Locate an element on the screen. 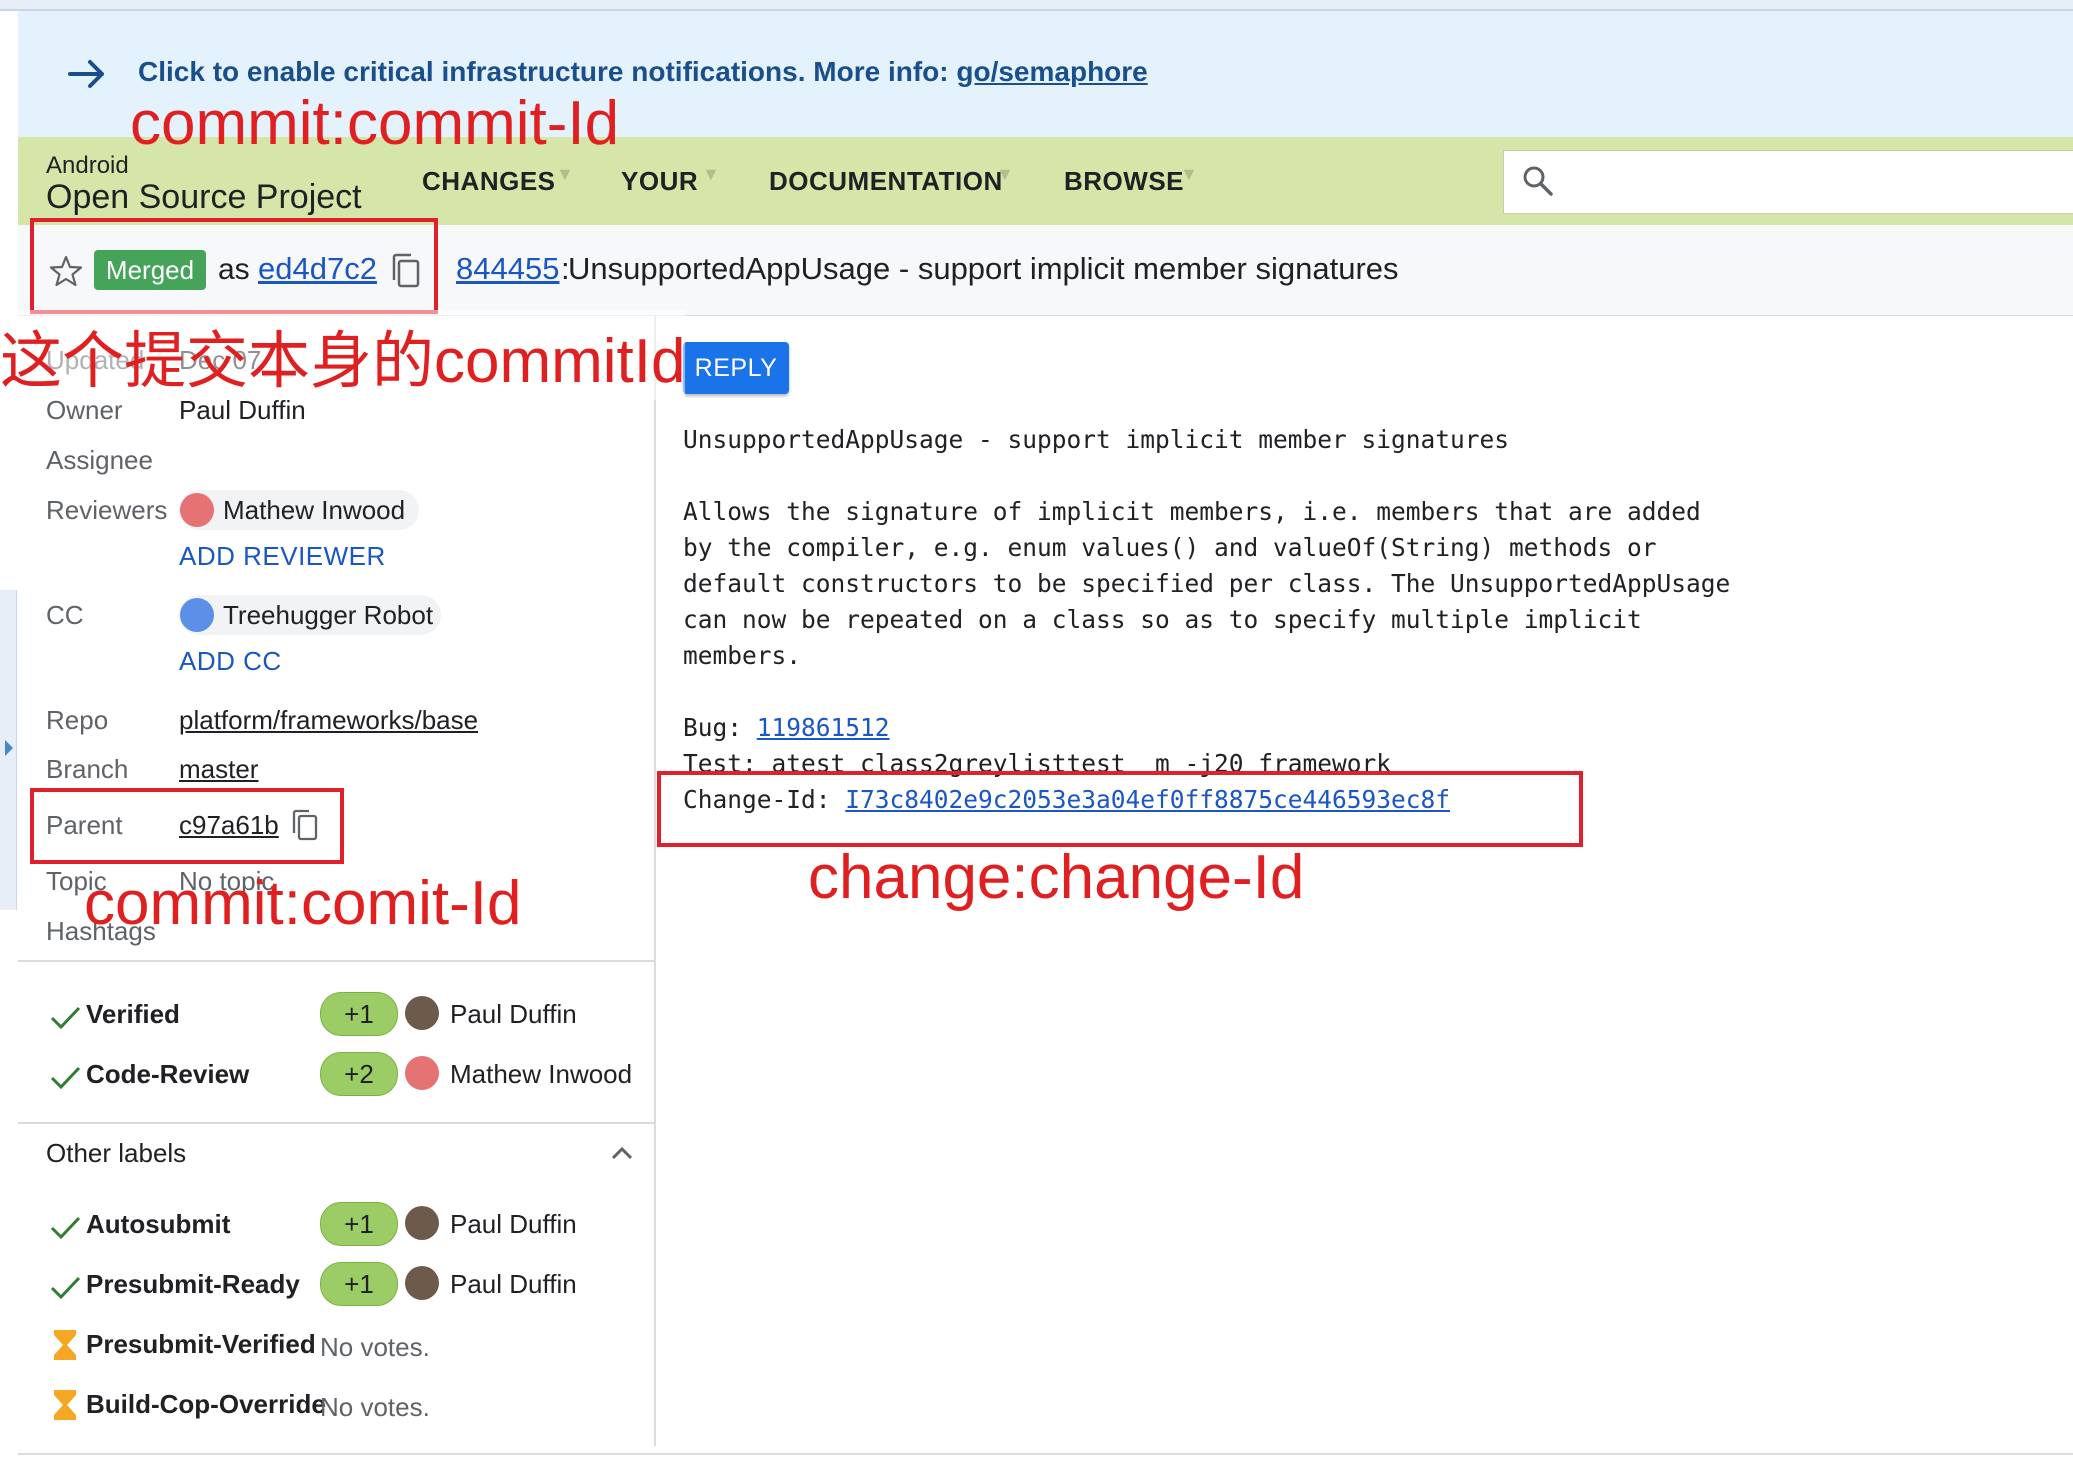 Image resolution: width=2073 pixels, height=1461 pixels. annotation-text: 这个提交本身的commitId is located at coordinates (343, 355).